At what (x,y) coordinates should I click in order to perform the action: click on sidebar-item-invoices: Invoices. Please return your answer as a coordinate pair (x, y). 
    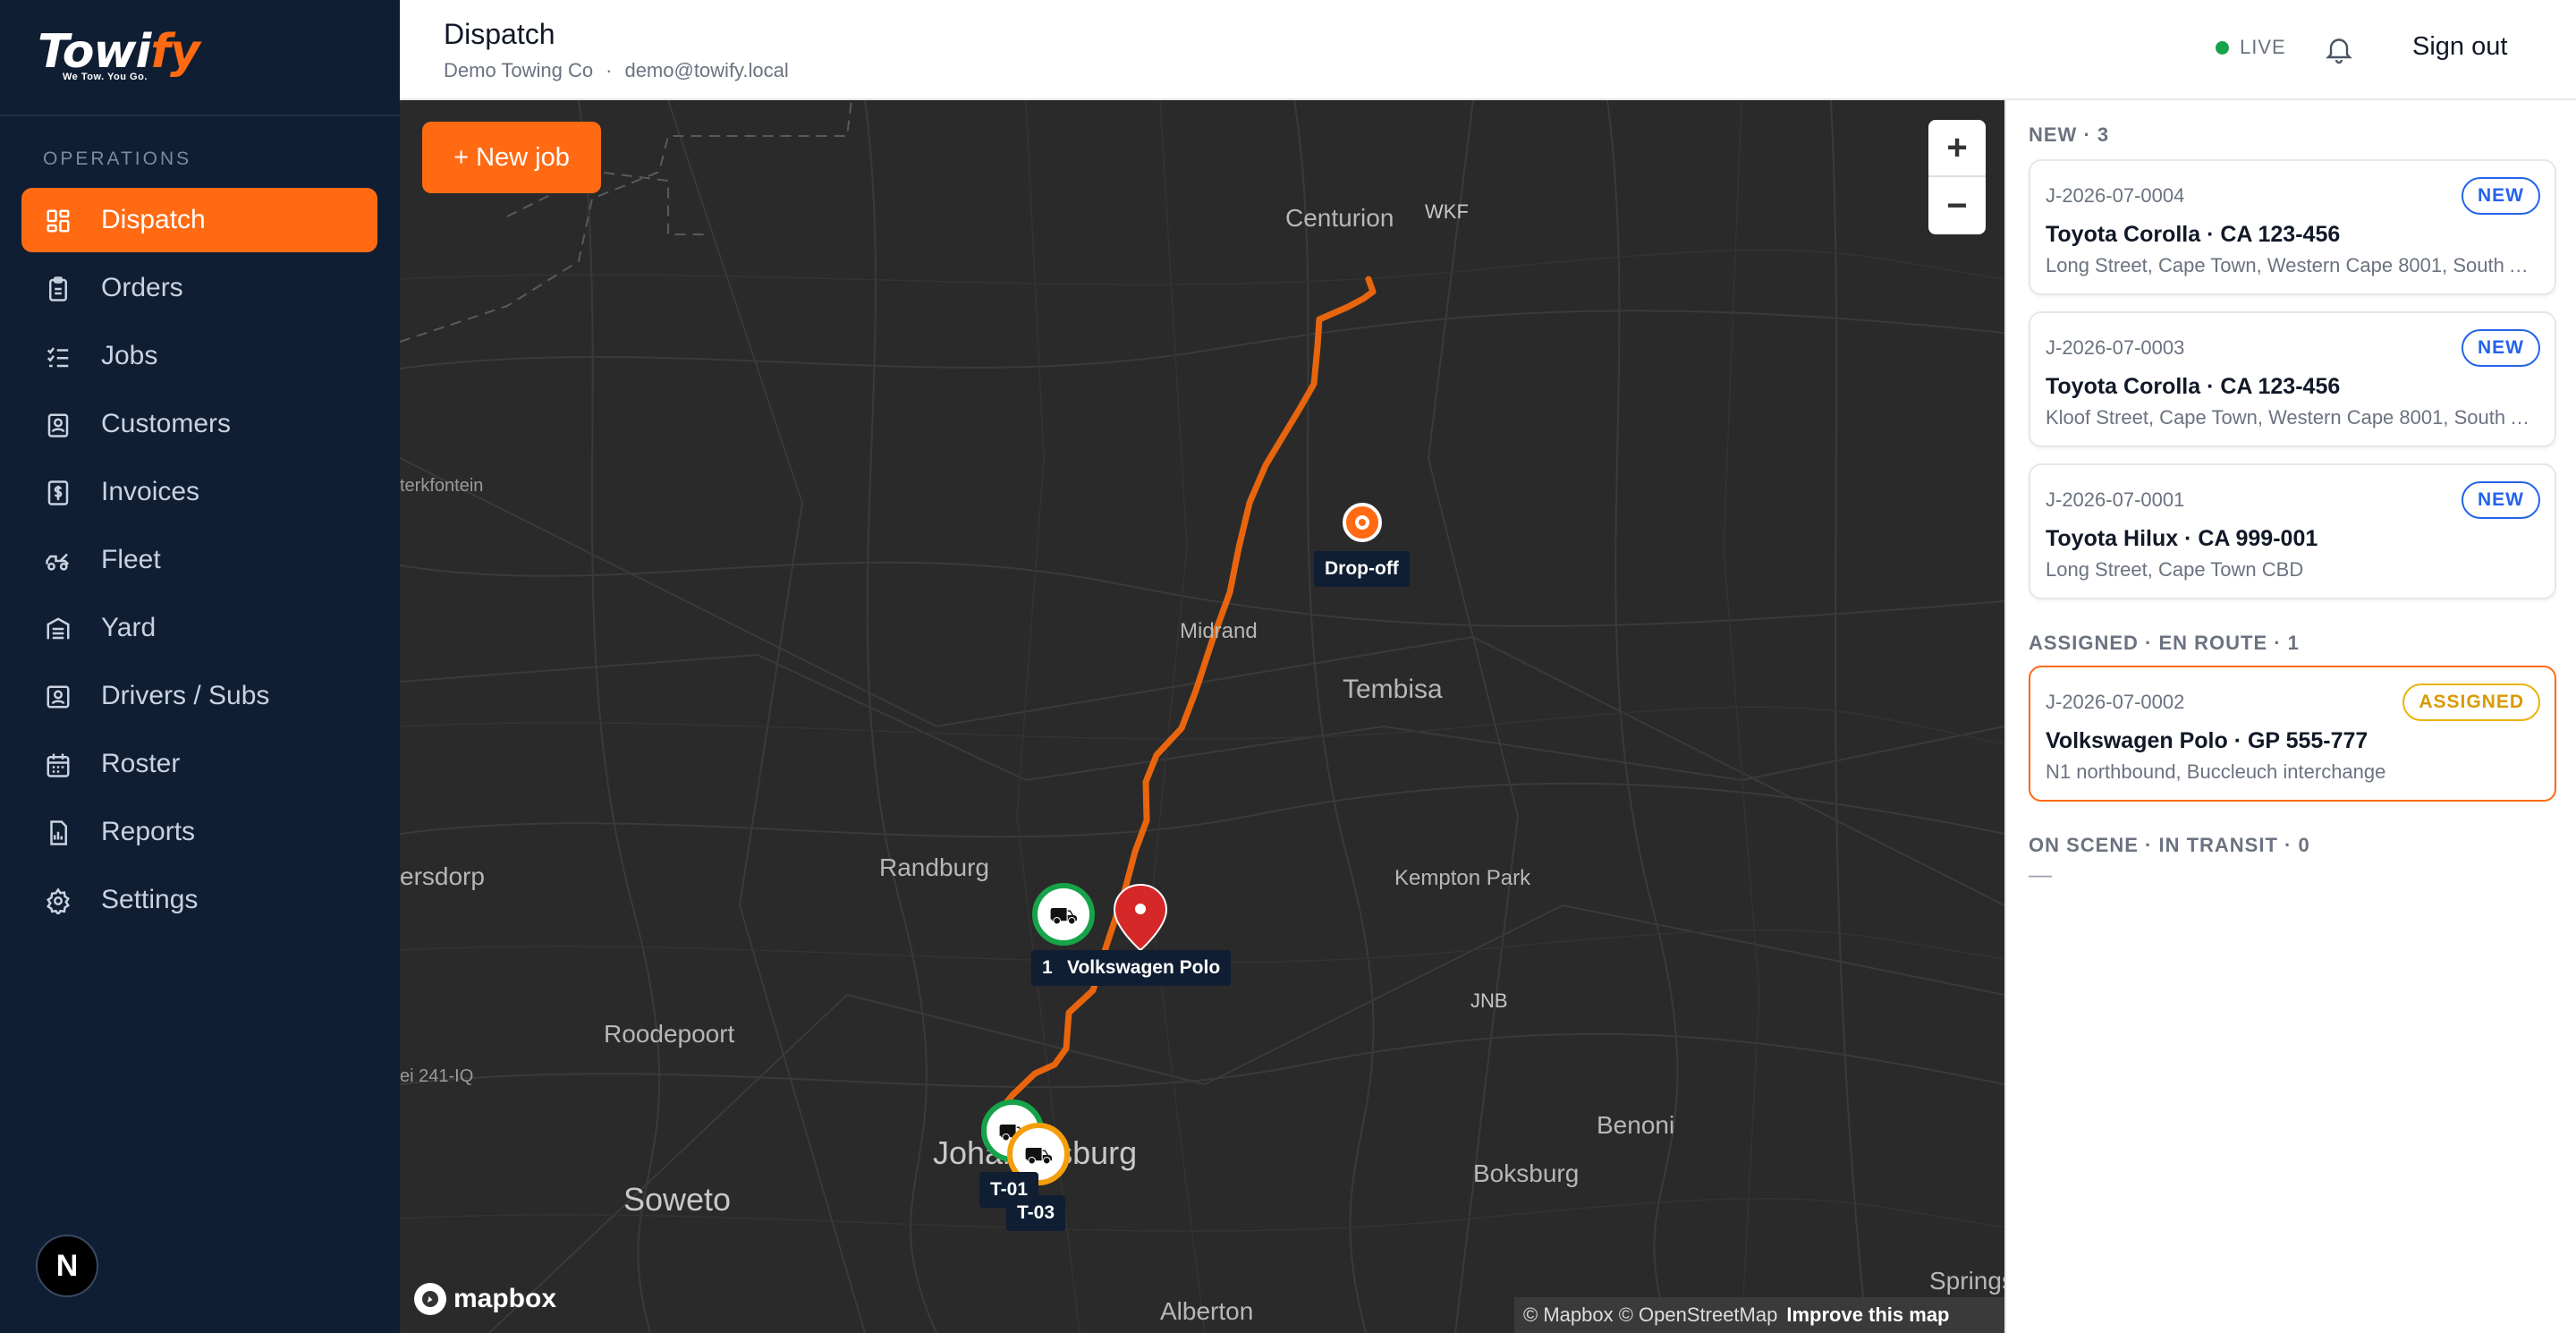
    Looking at the image, I should click on (199, 492).